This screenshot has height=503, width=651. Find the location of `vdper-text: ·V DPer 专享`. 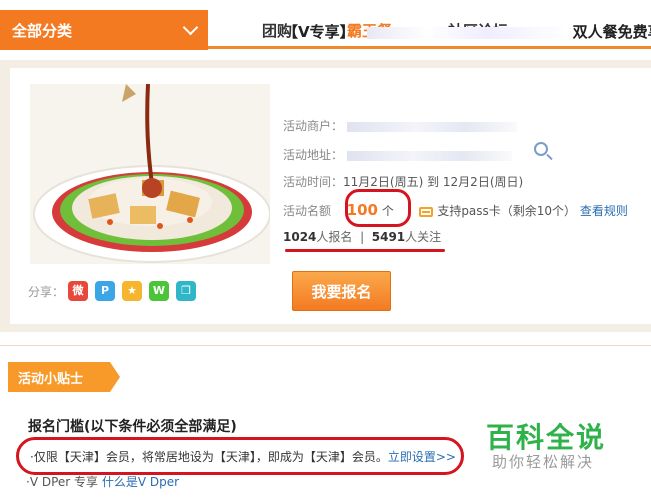

vdper-text: ·V DPer 专享 is located at coordinates (62, 482).